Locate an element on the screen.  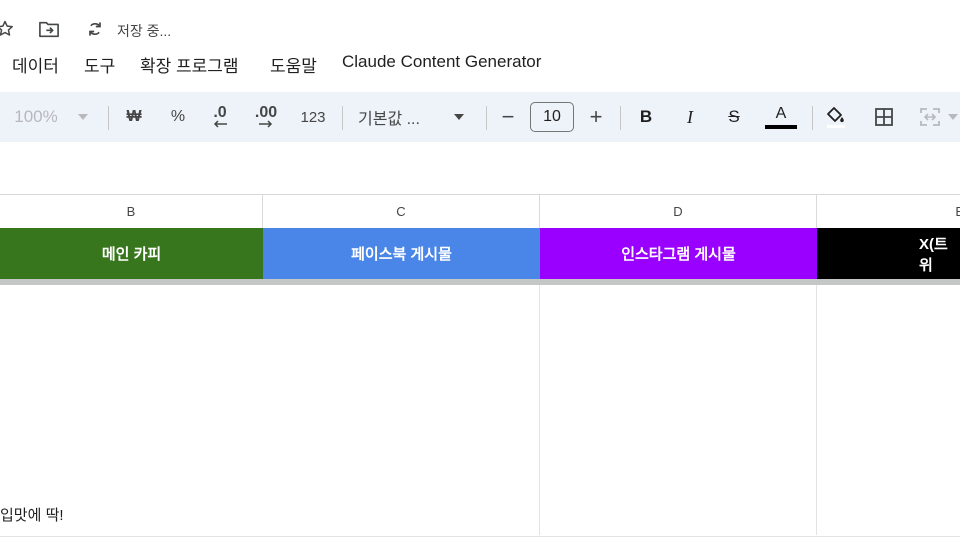
decrease-decimal-label: .0 is located at coordinates (220, 112).